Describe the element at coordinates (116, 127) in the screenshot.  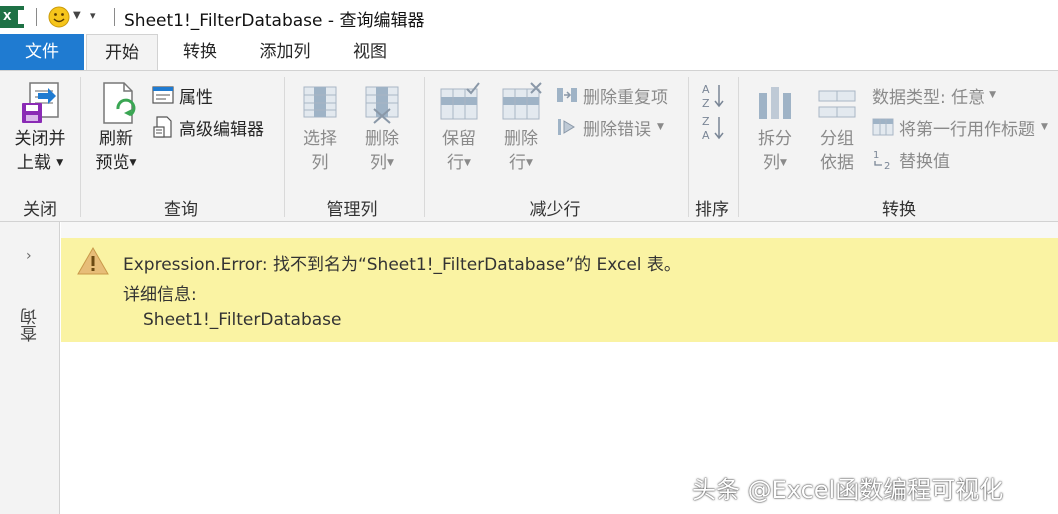
I see `refresh-preview-button: 刷新 预览▼` at that location.